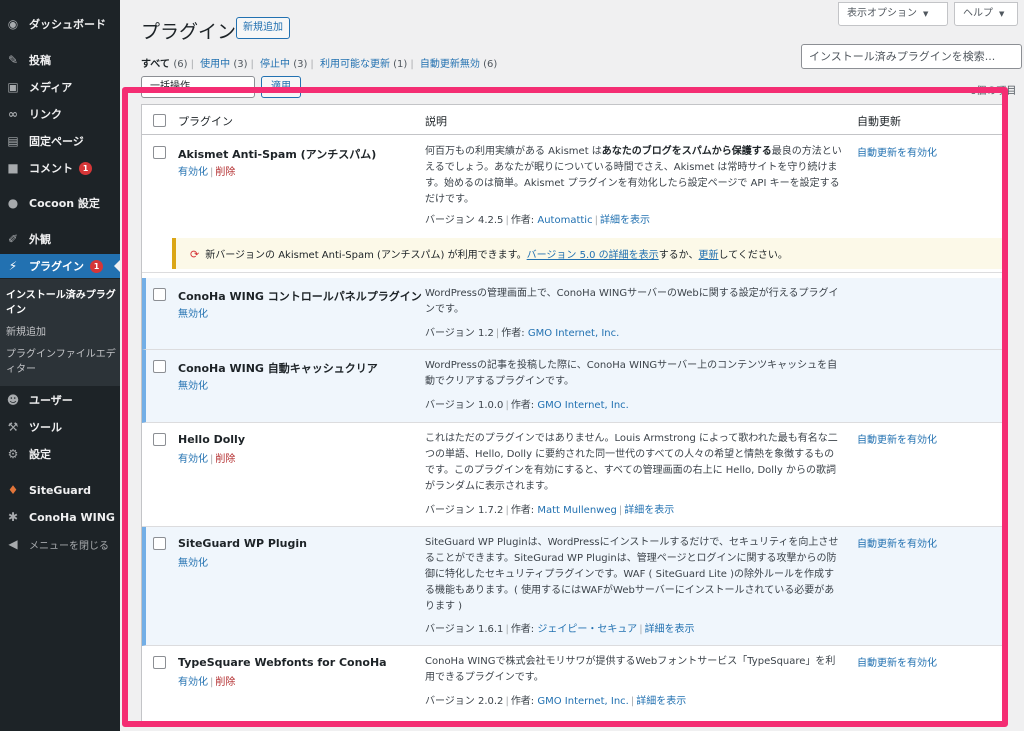  I want to click on menu-label: リンク, so click(45, 114).